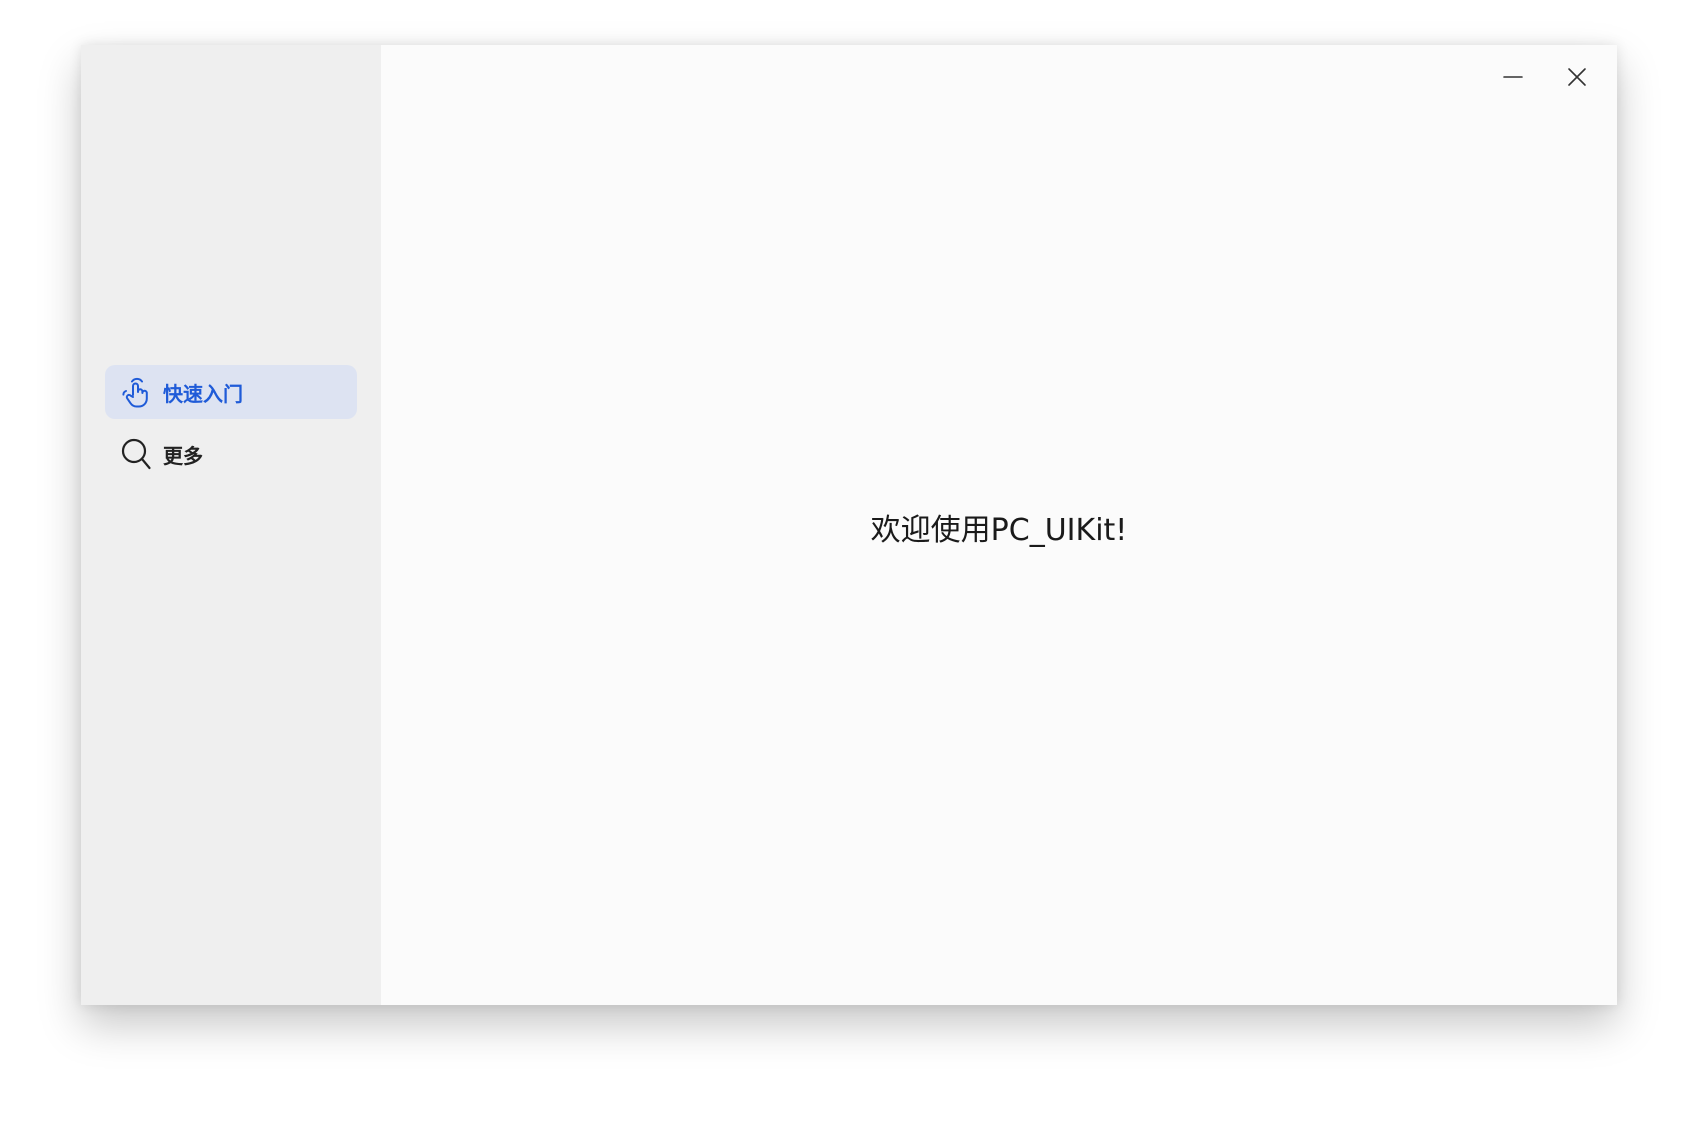 This screenshot has height=1122, width=1698. Describe the element at coordinates (183, 455) in the screenshot. I see `sidebar-item-label: 更多` at that location.